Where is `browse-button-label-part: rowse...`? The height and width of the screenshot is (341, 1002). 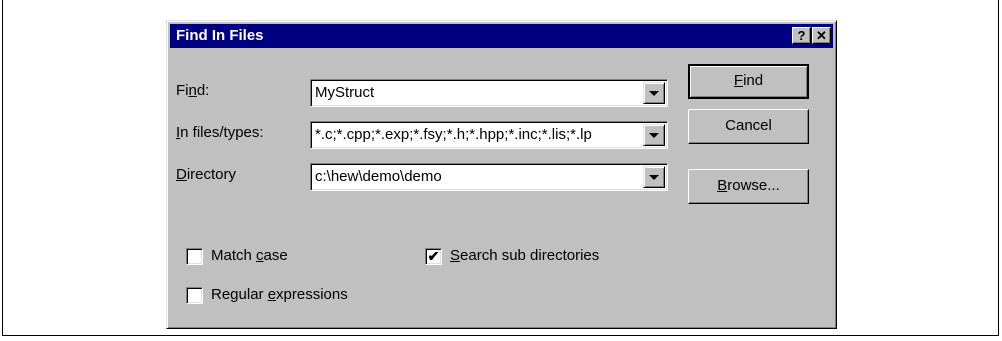 browse-button-label-part: rowse... is located at coordinates (753, 185).